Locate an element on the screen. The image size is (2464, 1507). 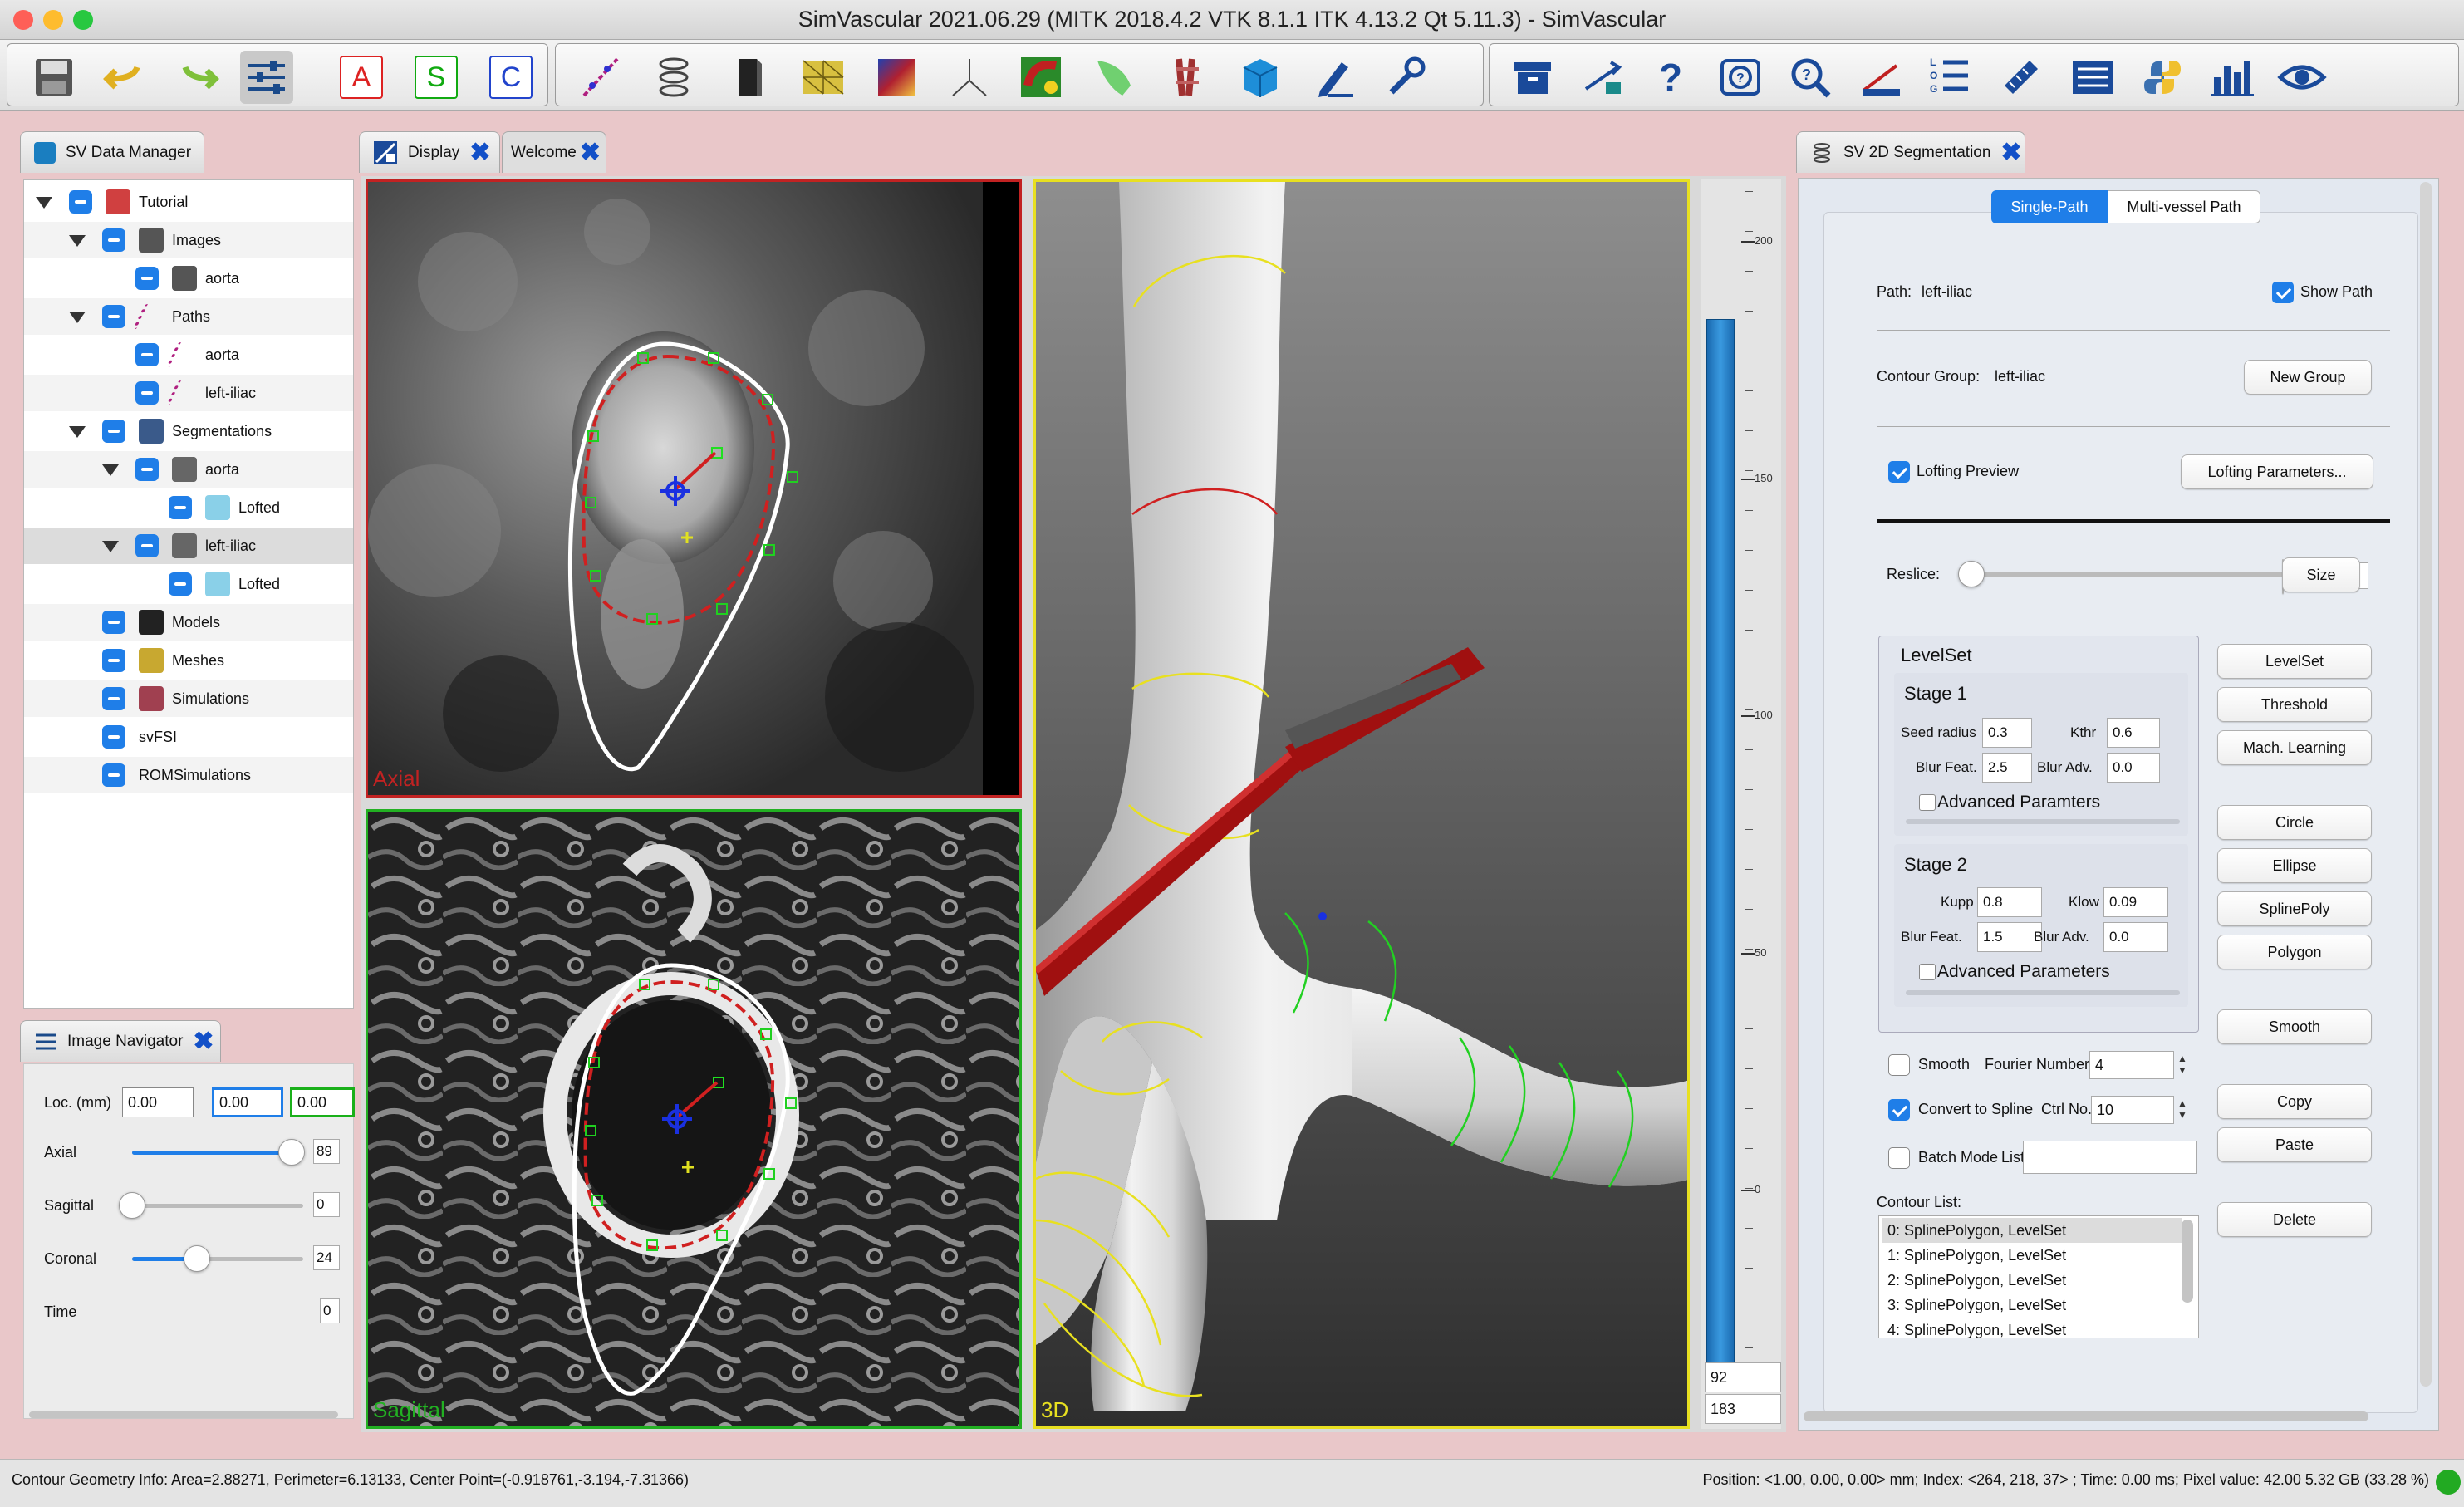
c-icon: C is located at coordinates (511, 77).